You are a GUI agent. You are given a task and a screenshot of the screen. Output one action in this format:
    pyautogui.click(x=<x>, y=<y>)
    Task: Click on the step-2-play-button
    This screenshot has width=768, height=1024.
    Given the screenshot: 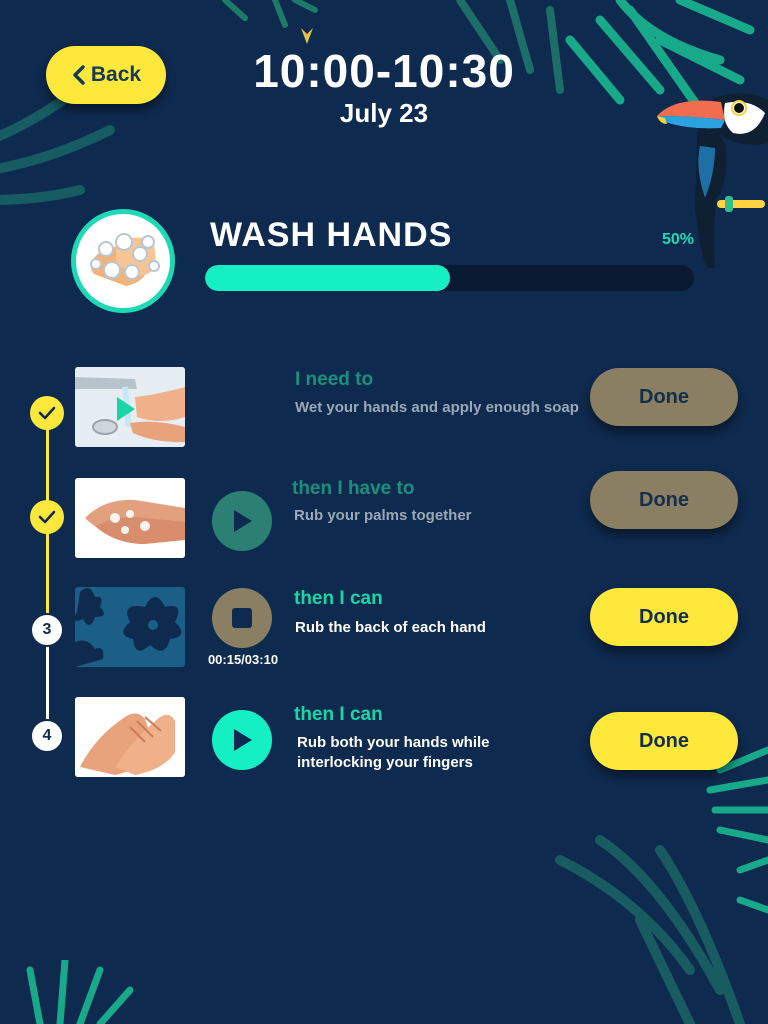 What is the action you would take?
    pyautogui.click(x=242, y=521)
    